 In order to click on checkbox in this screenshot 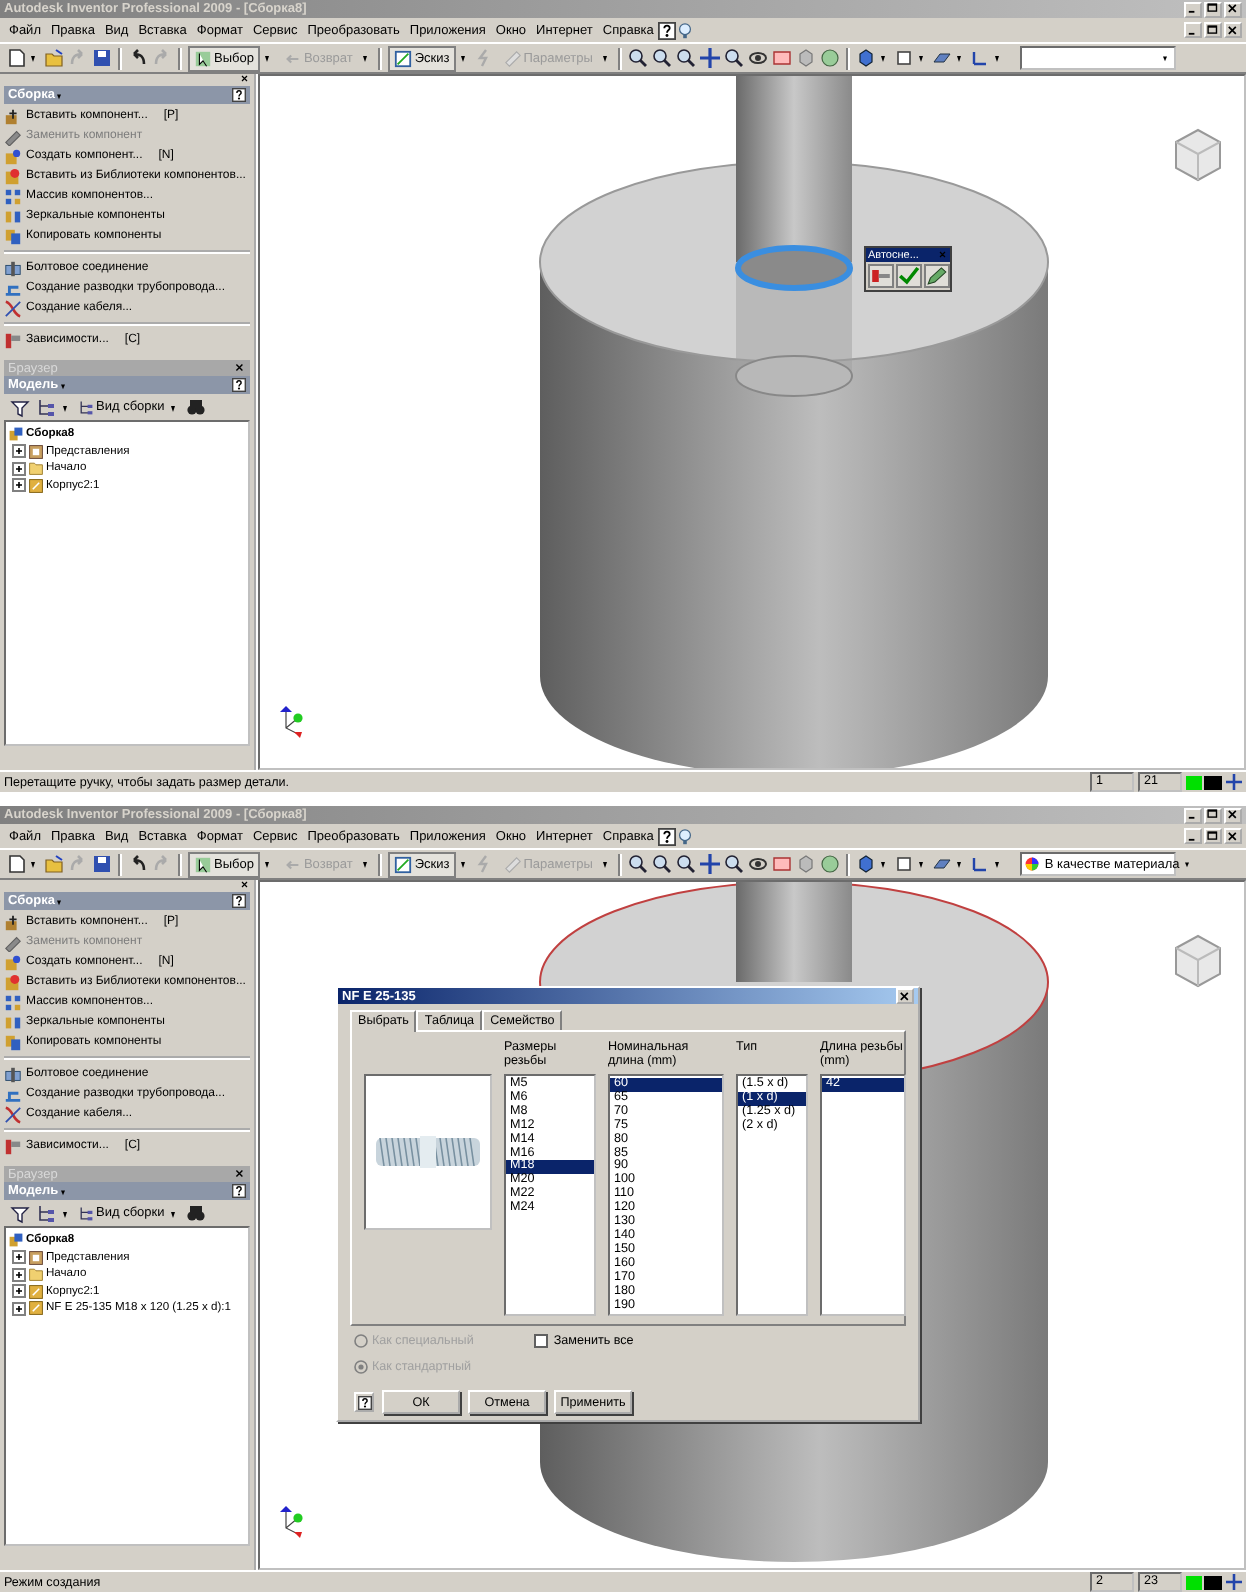, I will do `click(540, 1341)`.